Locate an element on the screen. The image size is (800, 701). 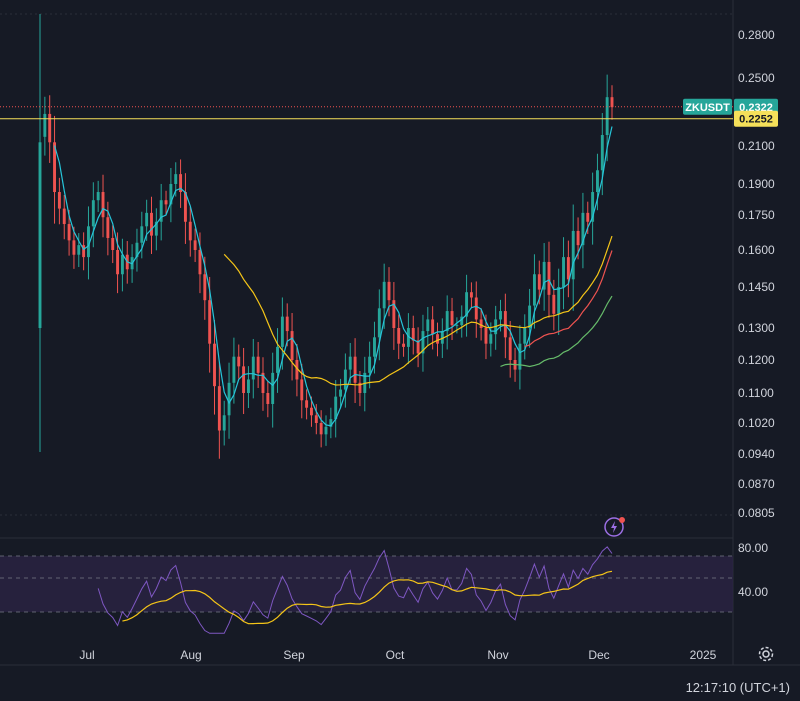
ref-price-tag-label: 0.2252 is located at coordinates (756, 120).